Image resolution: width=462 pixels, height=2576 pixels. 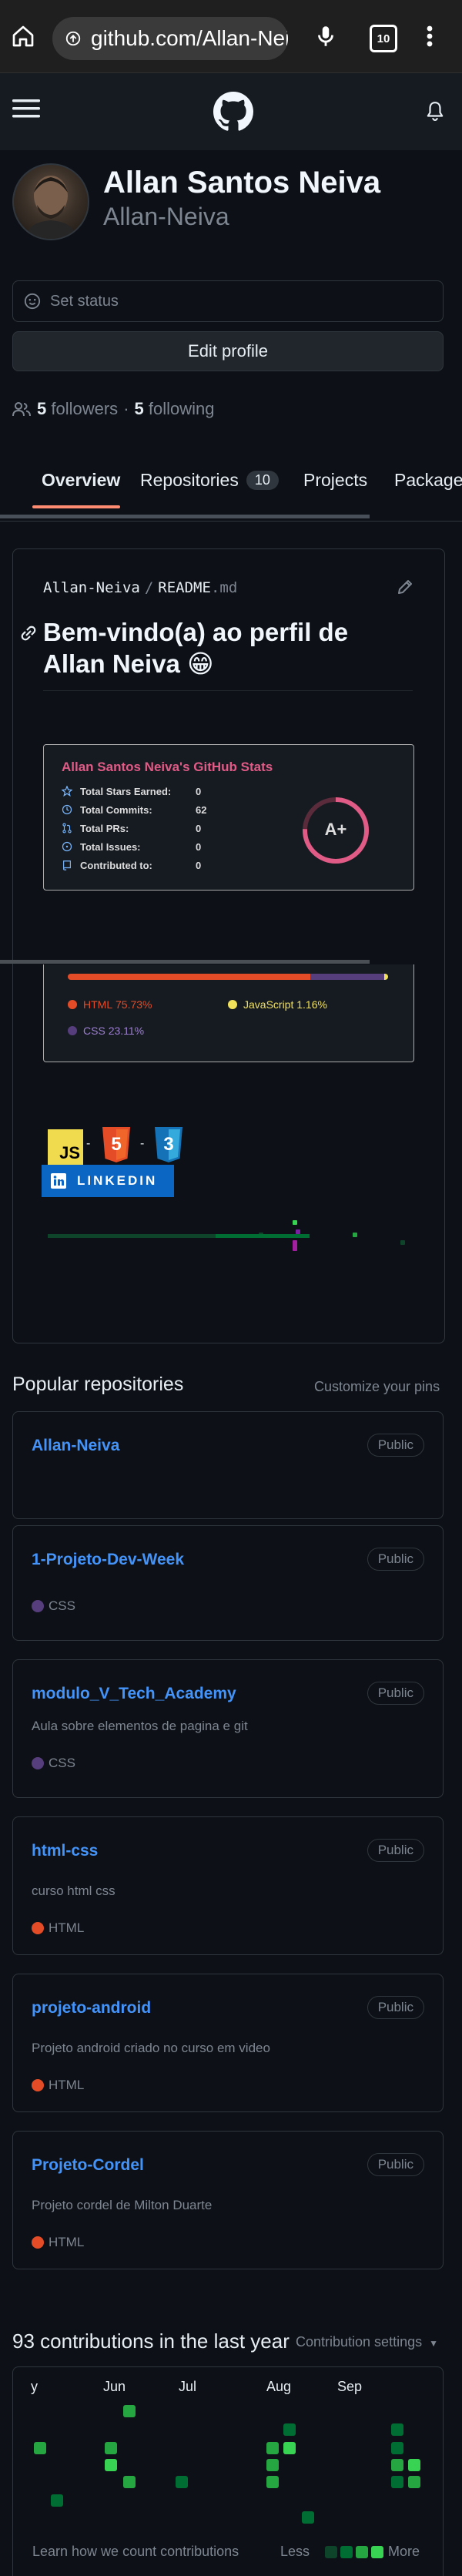 I want to click on set-status-label: Set status, so click(x=84, y=301).